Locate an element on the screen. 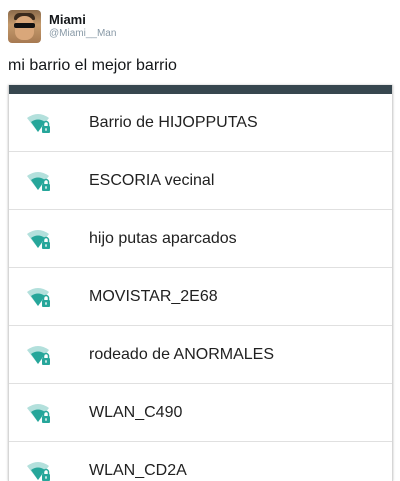 The width and height of the screenshot is (400, 481). network-item: hijo putas aparcados is located at coordinates (200, 239).